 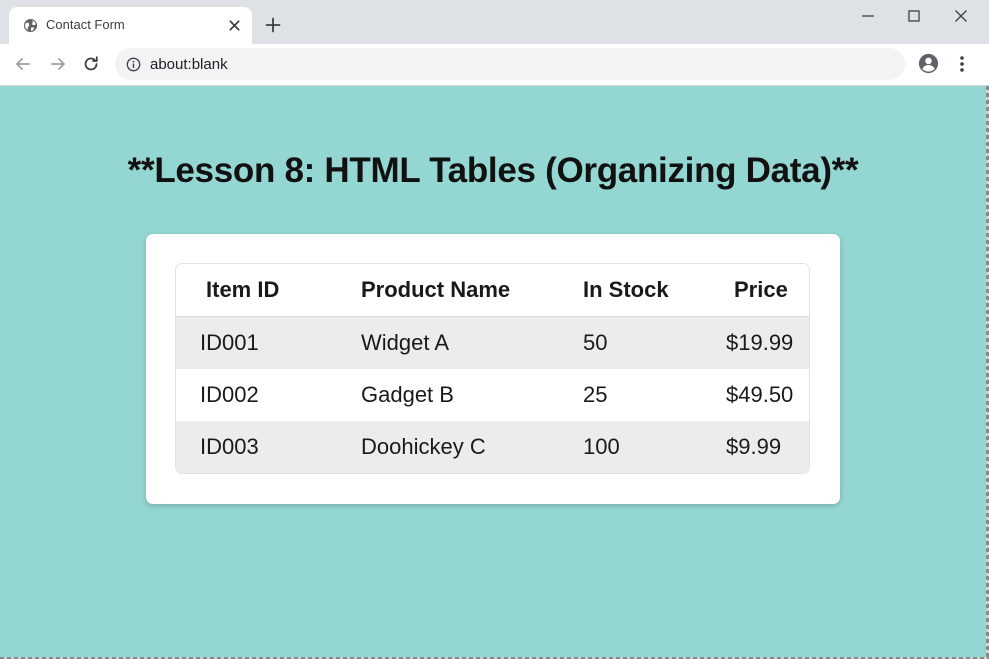 I want to click on header-in-stock: In Stock, so click(x=654, y=290).